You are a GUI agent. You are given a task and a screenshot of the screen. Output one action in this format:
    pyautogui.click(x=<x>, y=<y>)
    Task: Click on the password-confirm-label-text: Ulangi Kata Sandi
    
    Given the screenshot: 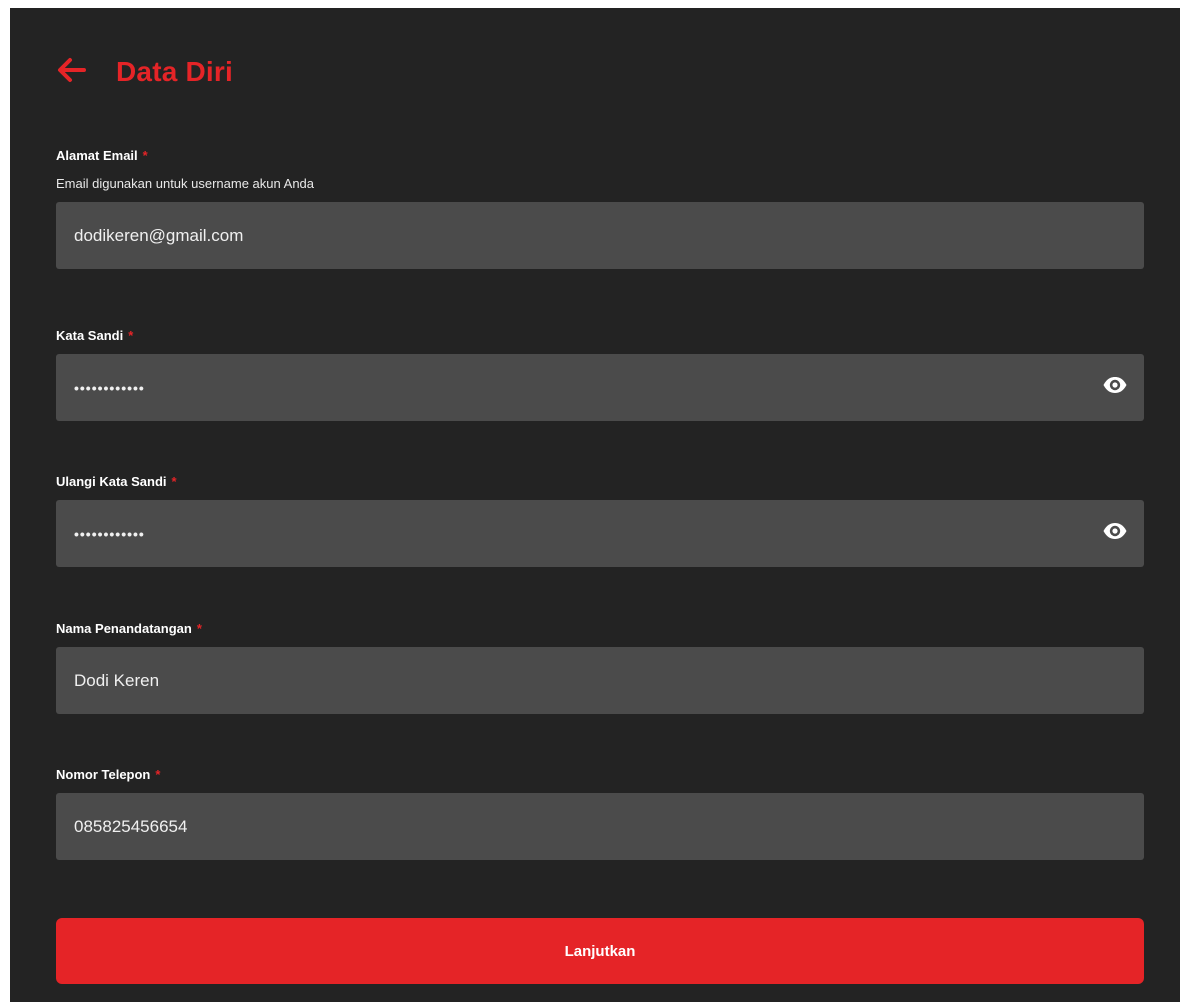 What is the action you would take?
    pyautogui.click(x=111, y=481)
    